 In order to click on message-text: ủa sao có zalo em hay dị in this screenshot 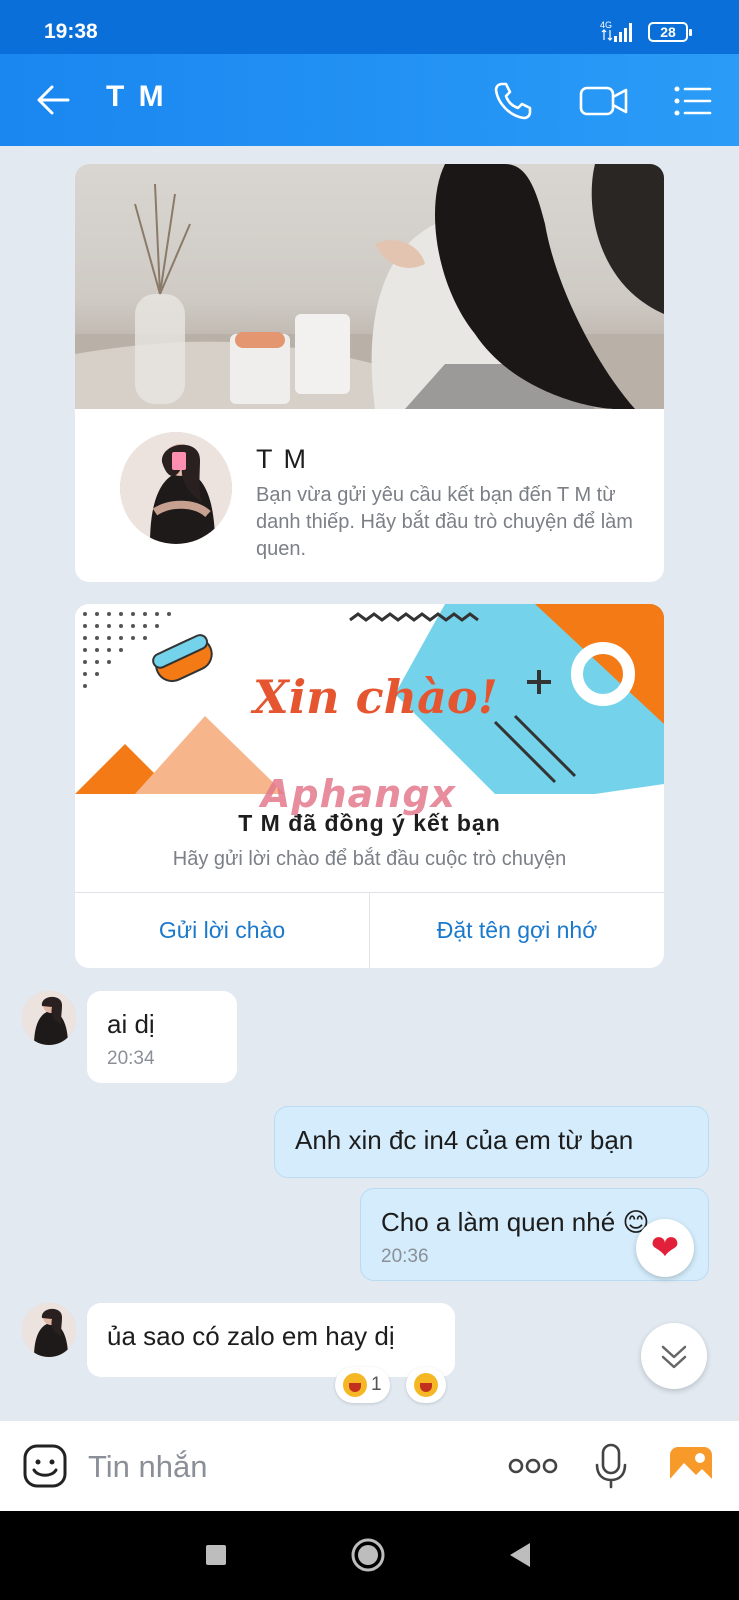, I will do `click(251, 1336)`.